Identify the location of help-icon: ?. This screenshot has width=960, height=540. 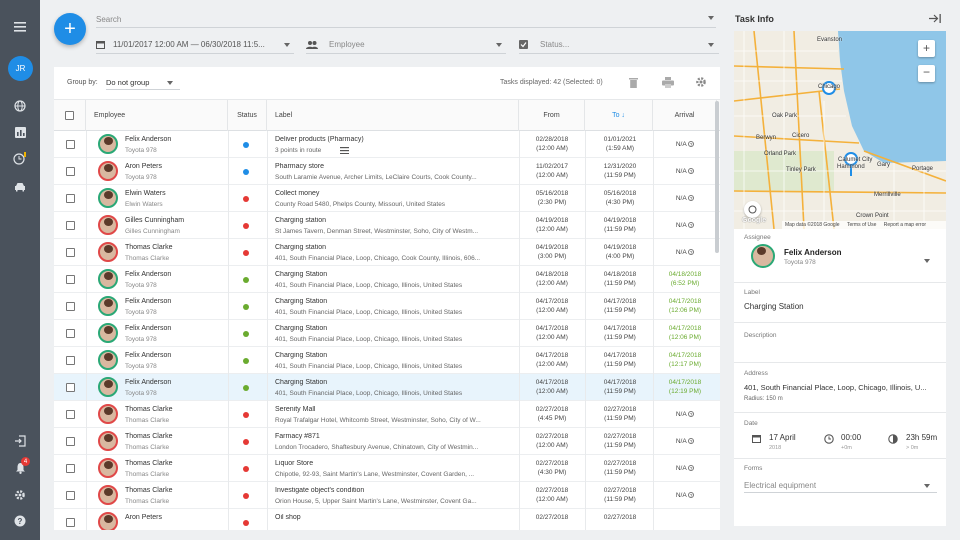
(20, 521).